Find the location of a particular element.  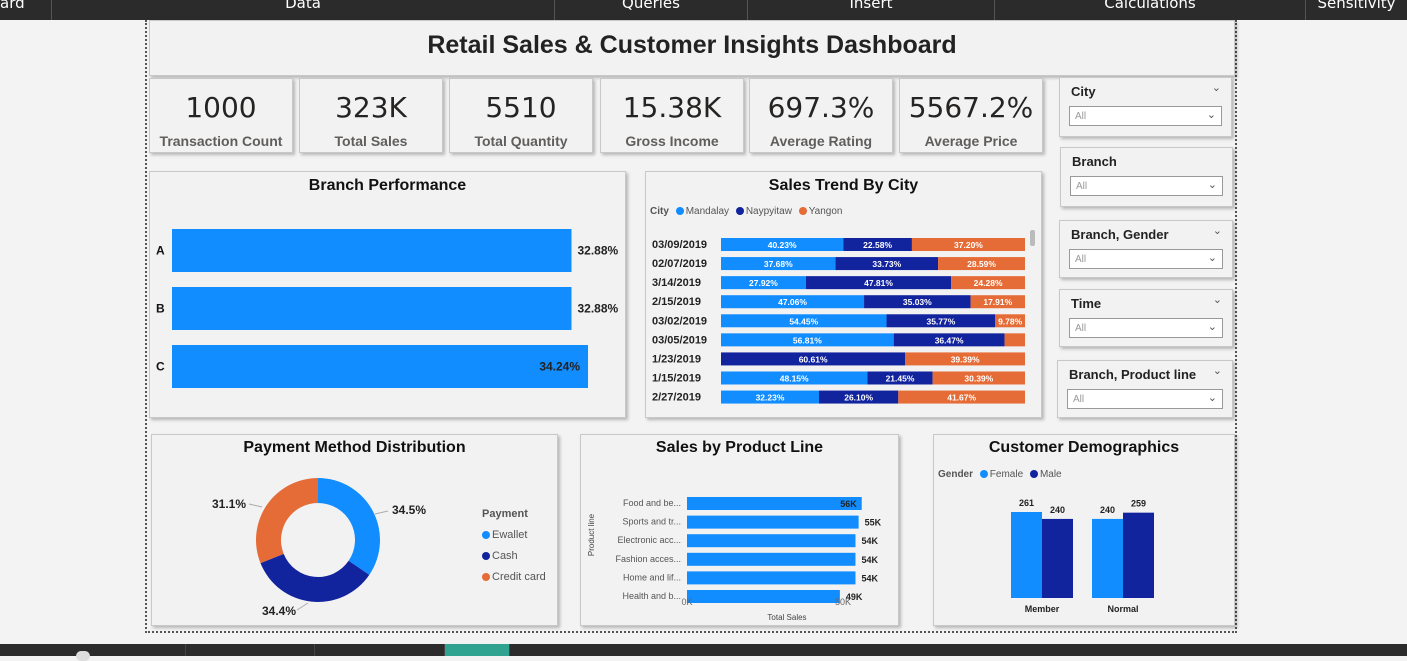

slicer-time: Time ⌄ All ⌄ is located at coordinates (1146, 318).